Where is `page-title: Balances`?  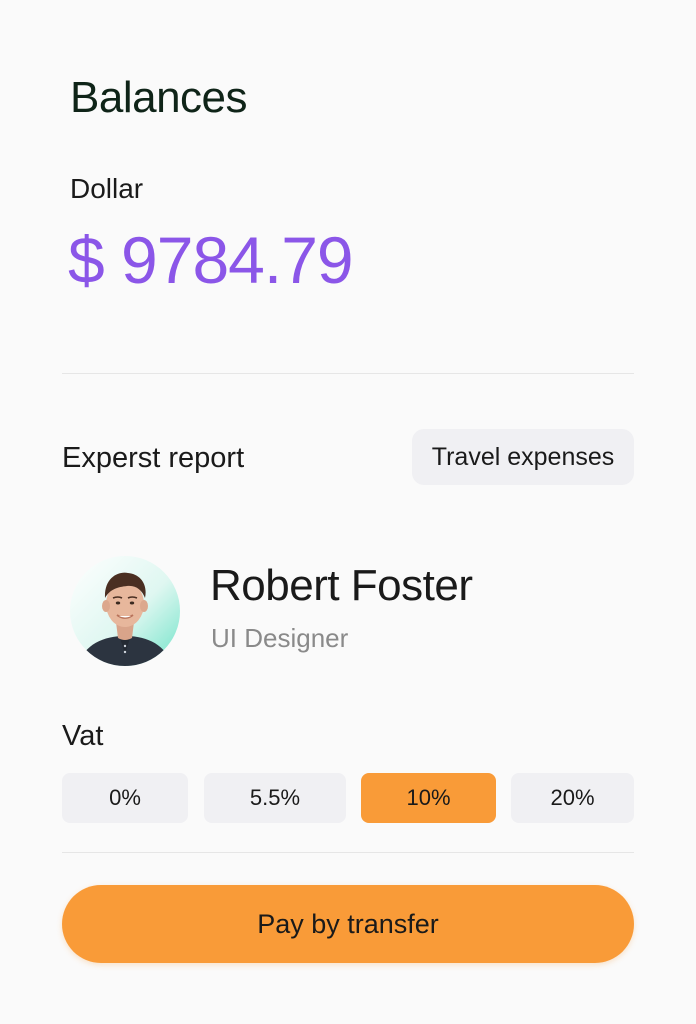
page-title: Balances is located at coordinates (159, 97).